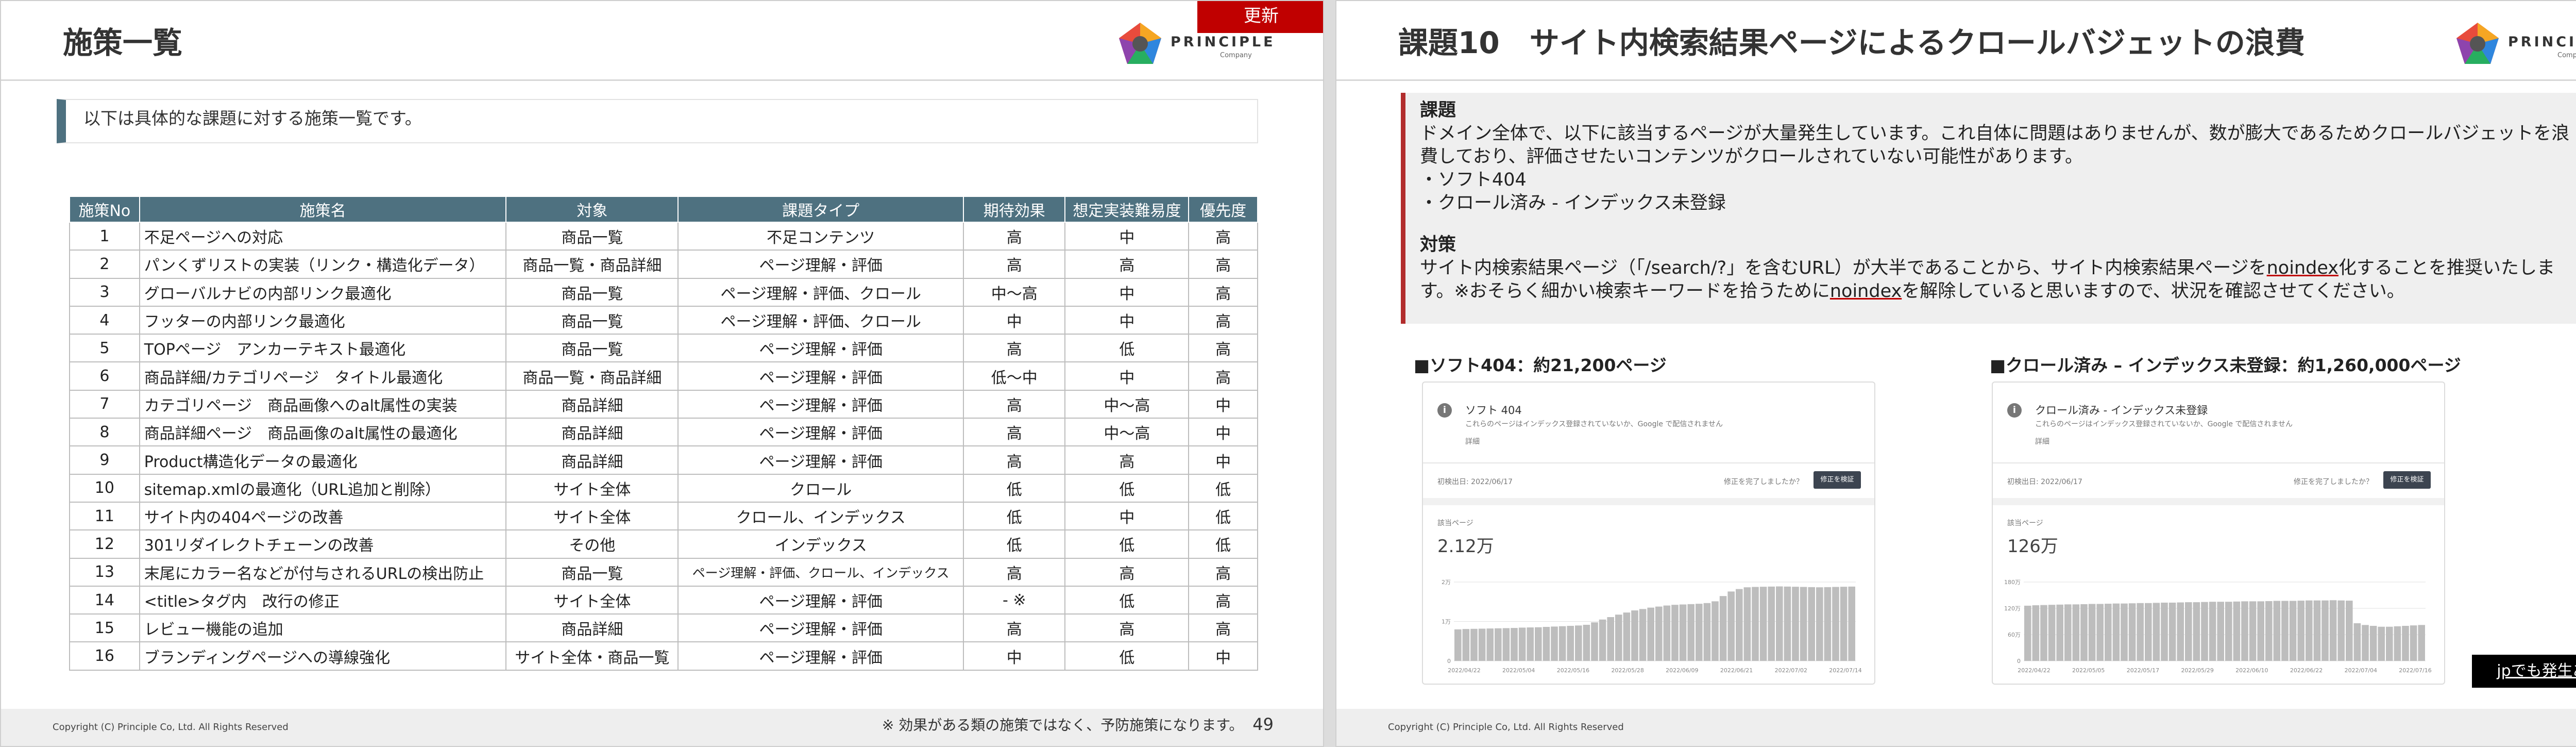 The height and width of the screenshot is (747, 2576). What do you see at coordinates (2153, 291) in the screenshot?
I see `measure-text-c: を解除していると思いますので、状況を確認させてください。` at bounding box center [2153, 291].